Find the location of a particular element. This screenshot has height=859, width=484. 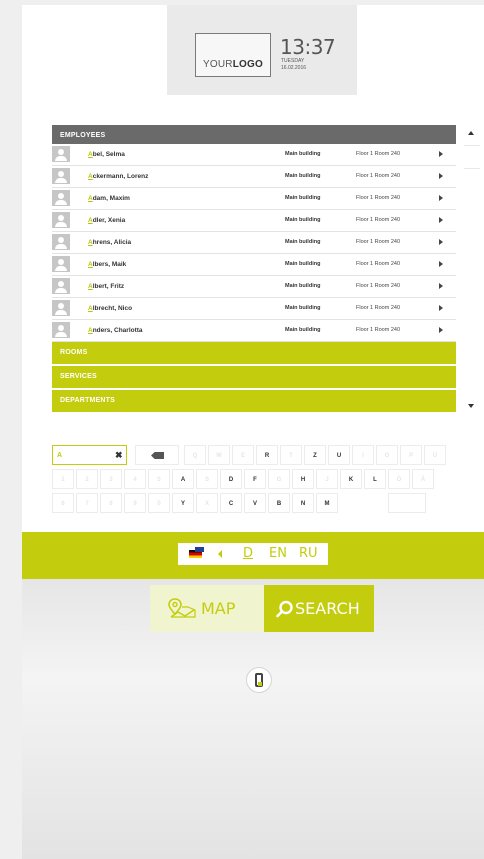

key-f: F is located at coordinates (255, 479).